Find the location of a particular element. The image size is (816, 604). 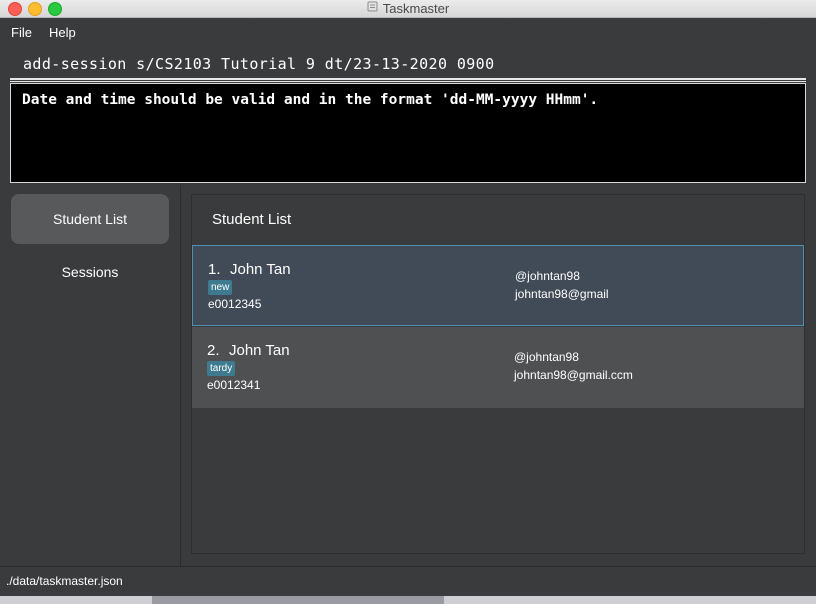

sidebar-item-student-list: Student List is located at coordinates (90, 219).